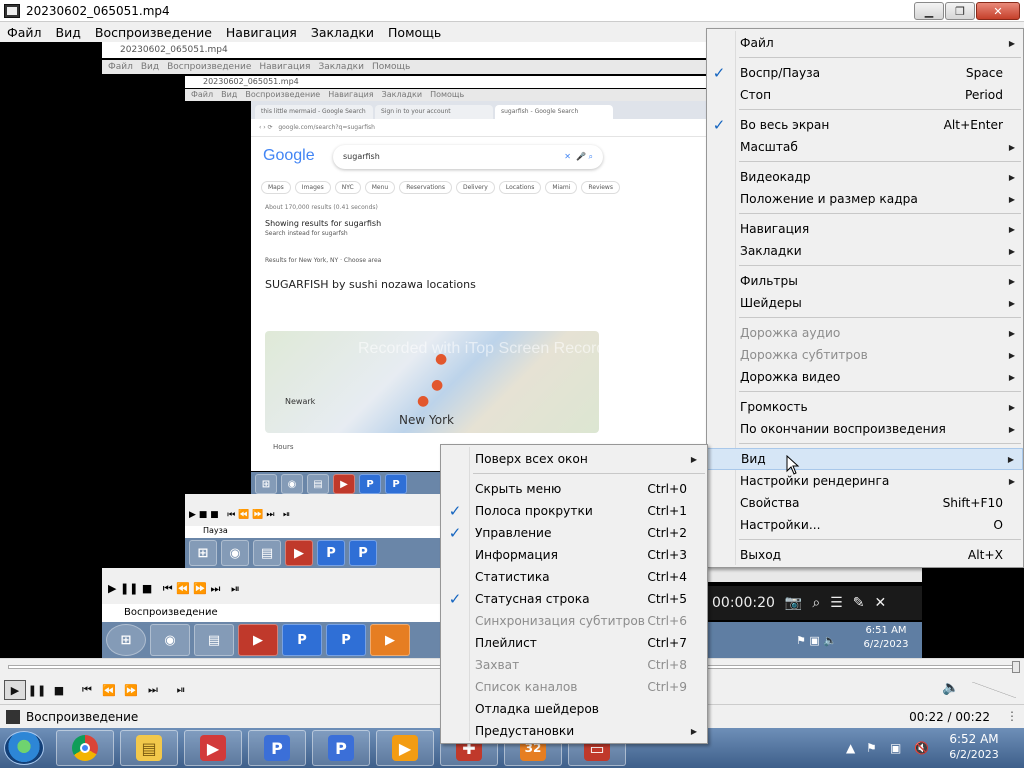 This screenshot has height=768, width=1024. I want to click on network-icon: ▣, so click(895, 748).